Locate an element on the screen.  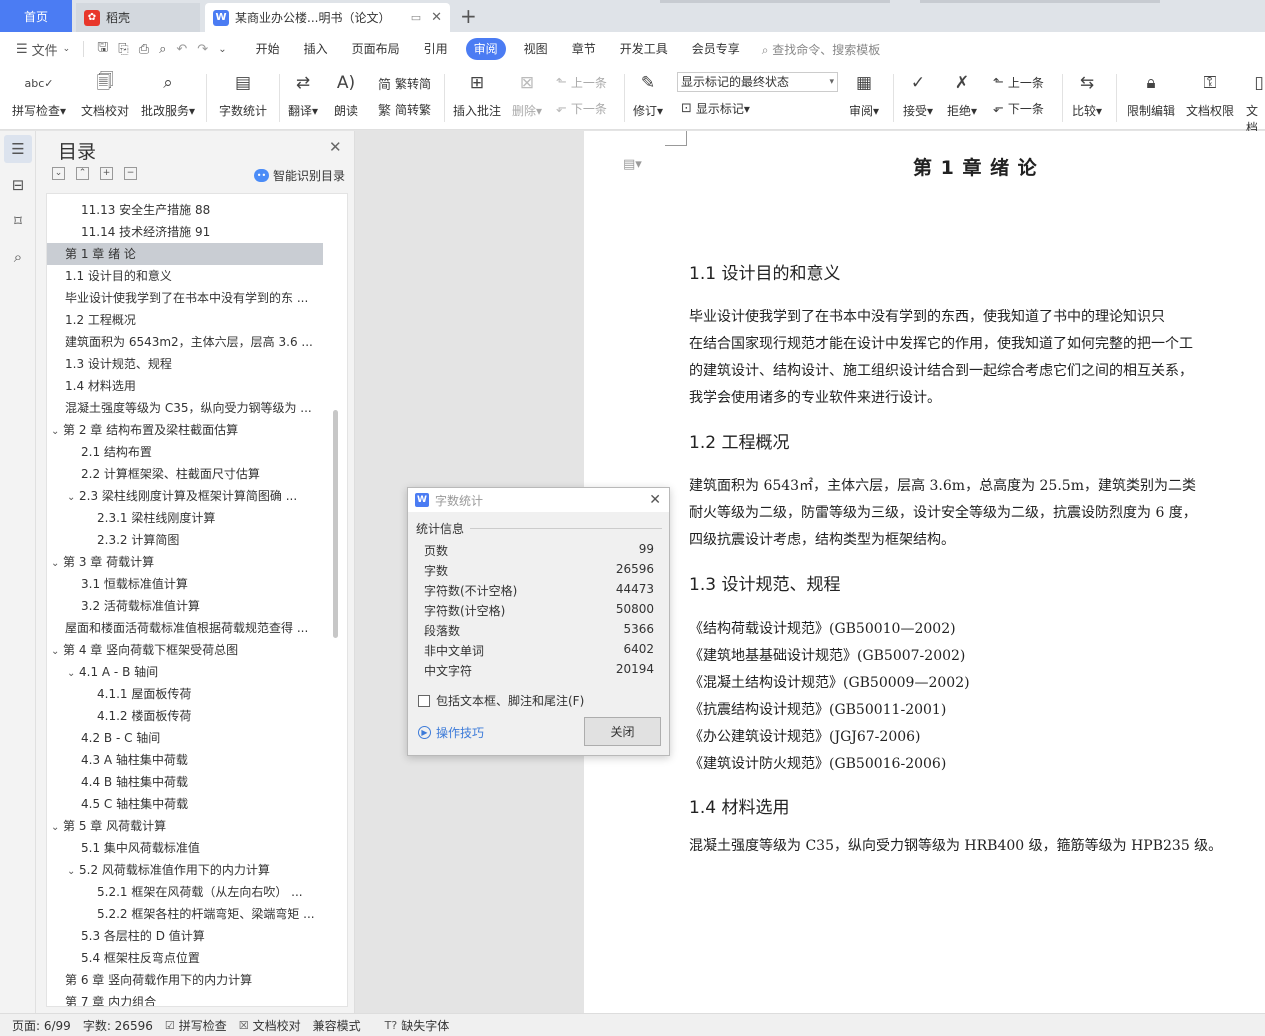
read-aloud-button: A) 朗读 is located at coordinates (346, 94).